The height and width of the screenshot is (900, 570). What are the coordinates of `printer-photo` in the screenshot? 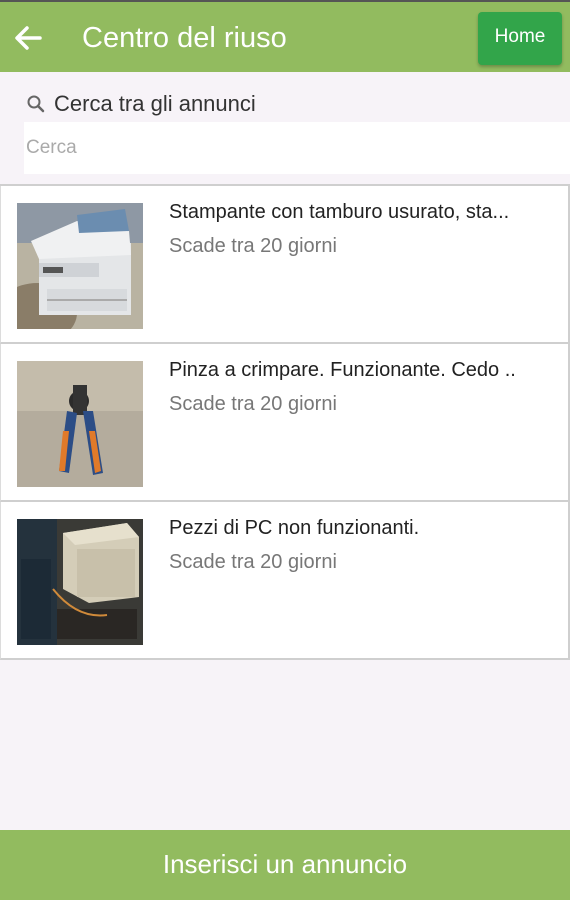 It's located at (80, 266).